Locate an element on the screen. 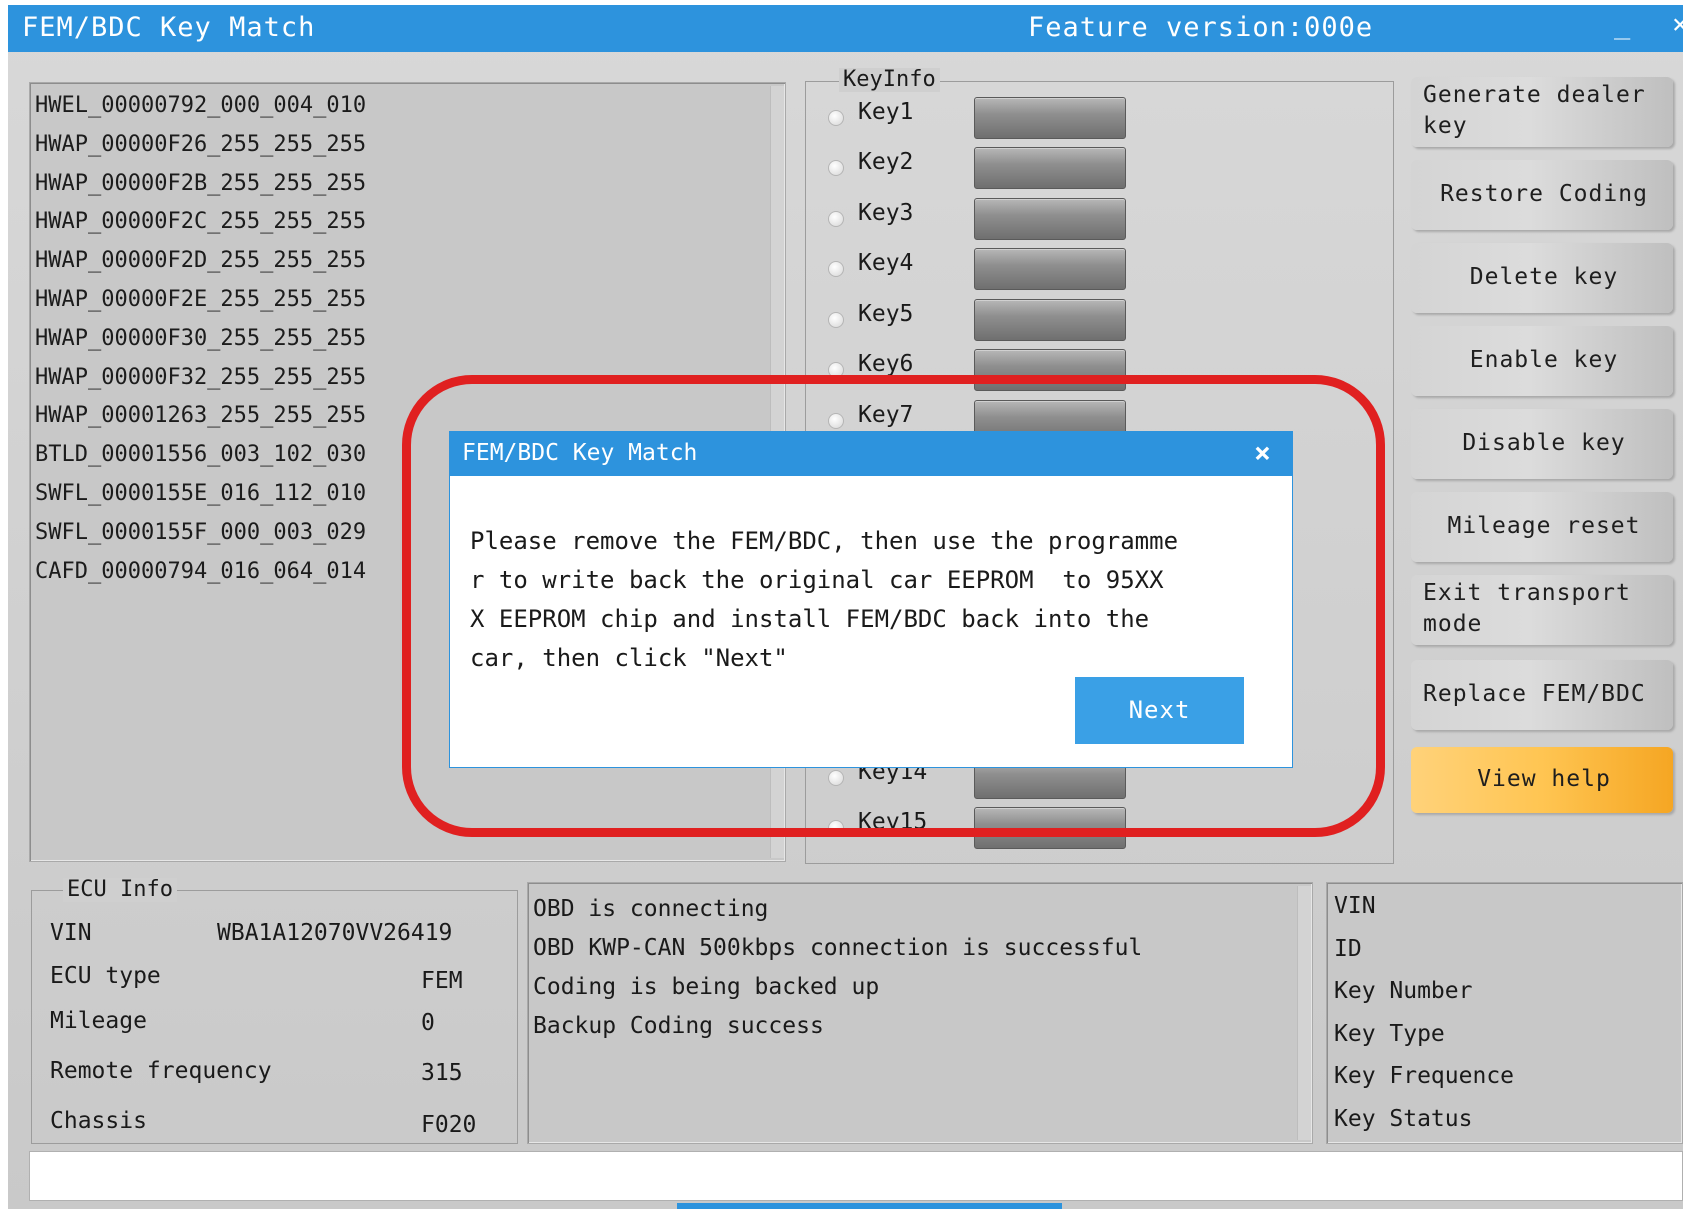  module-list-item: BTLD_00001556_003_102_030 is located at coordinates (200, 454).